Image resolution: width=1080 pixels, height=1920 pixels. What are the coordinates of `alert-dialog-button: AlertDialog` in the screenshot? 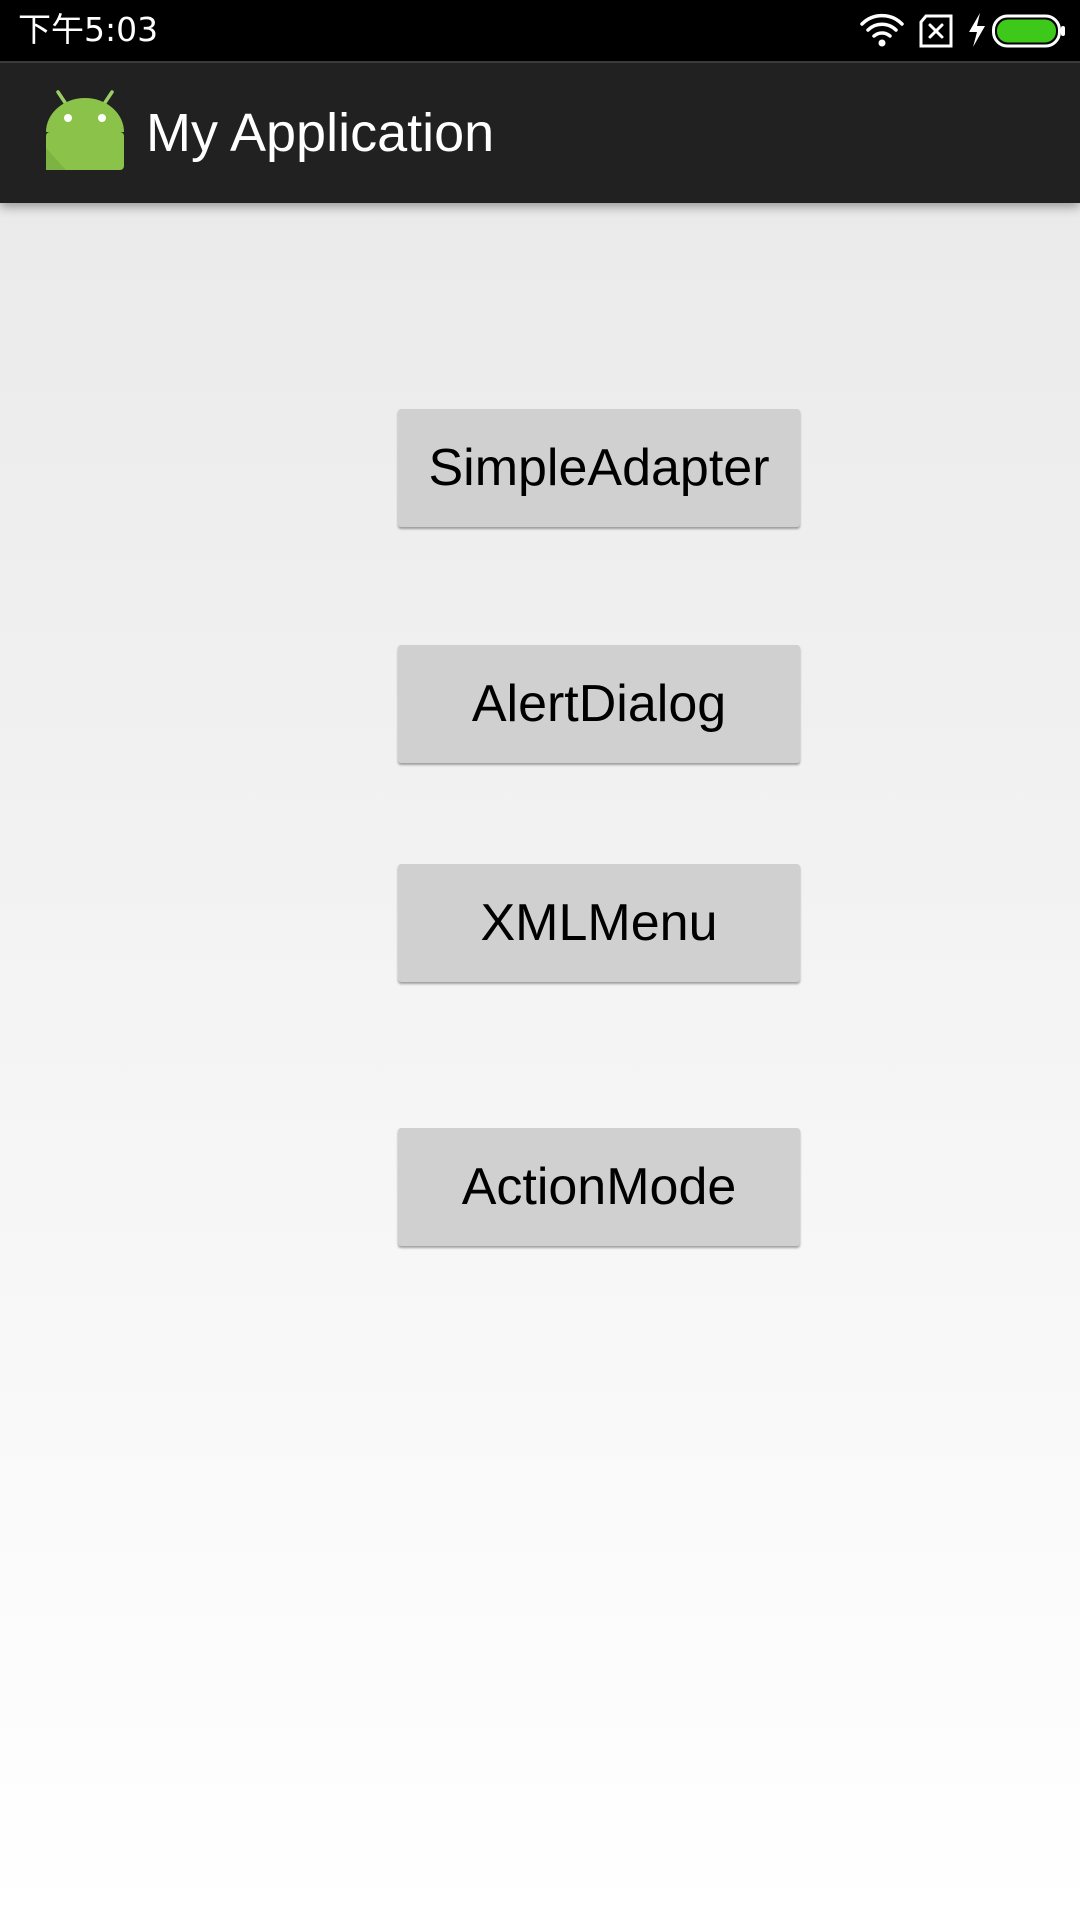 It's located at (599, 704).